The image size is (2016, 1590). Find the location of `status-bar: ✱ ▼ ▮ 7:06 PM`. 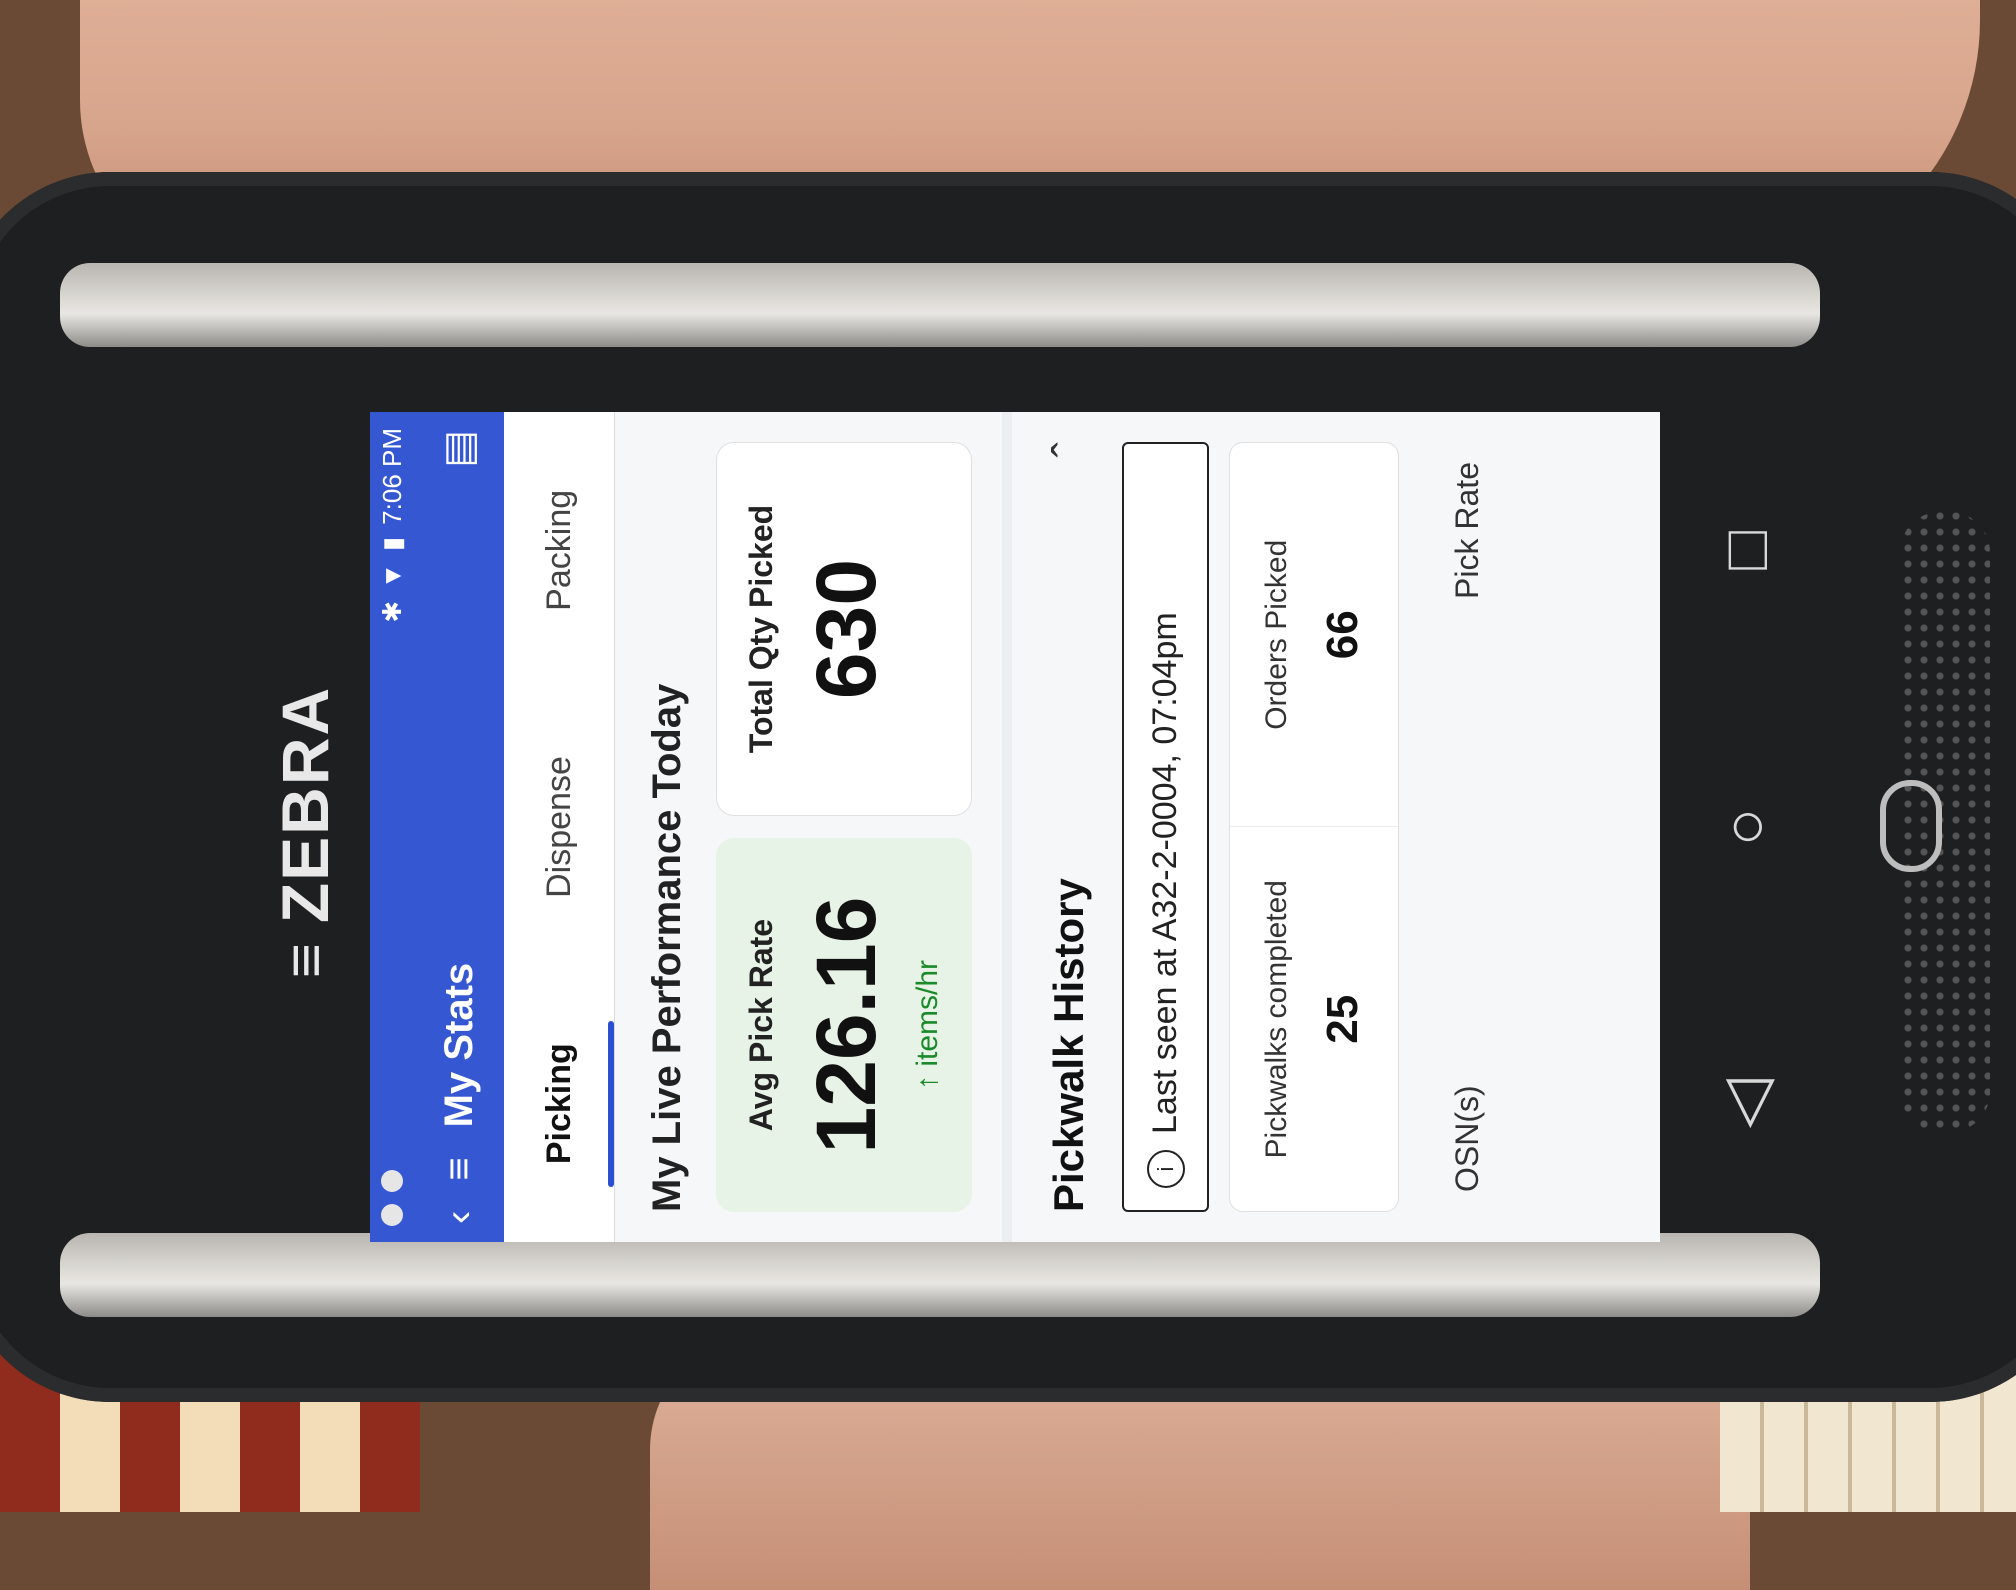

status-bar: ✱ ▼ ▮ 7:06 PM is located at coordinates (392, 827).